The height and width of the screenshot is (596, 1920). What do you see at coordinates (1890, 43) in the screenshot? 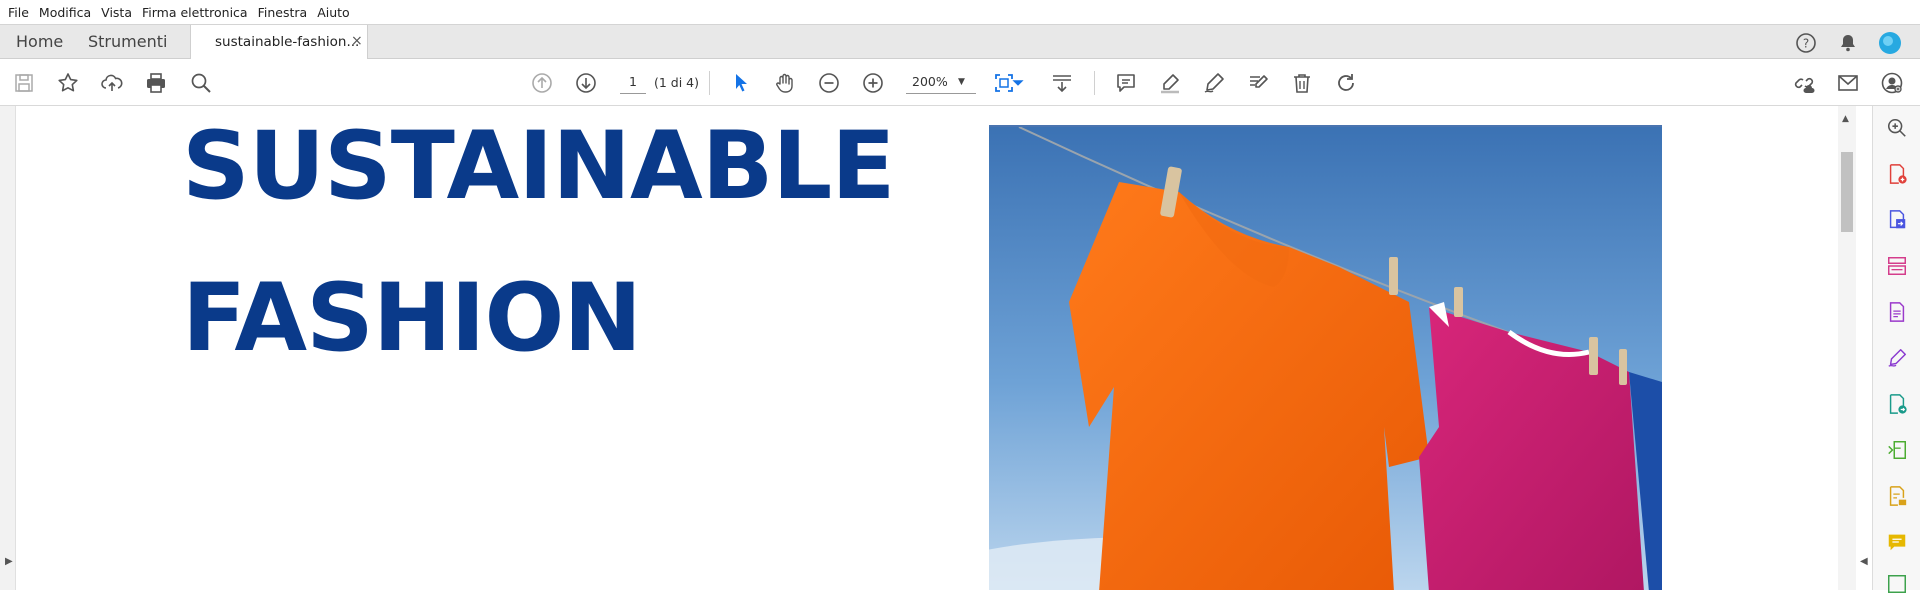
I see `user-avatar-icon` at bounding box center [1890, 43].